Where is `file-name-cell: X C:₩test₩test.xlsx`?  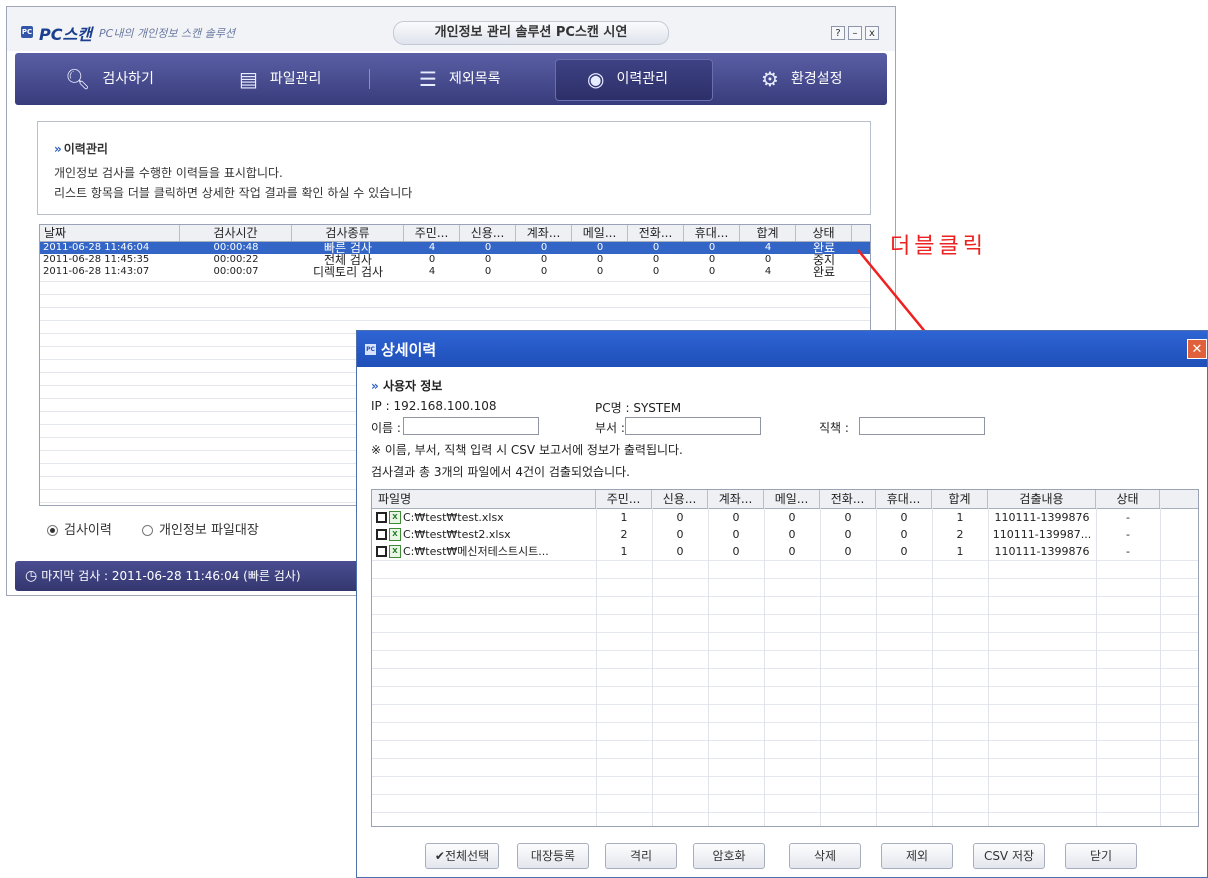 file-name-cell: X C:₩test₩test.xlsx is located at coordinates (484, 517).